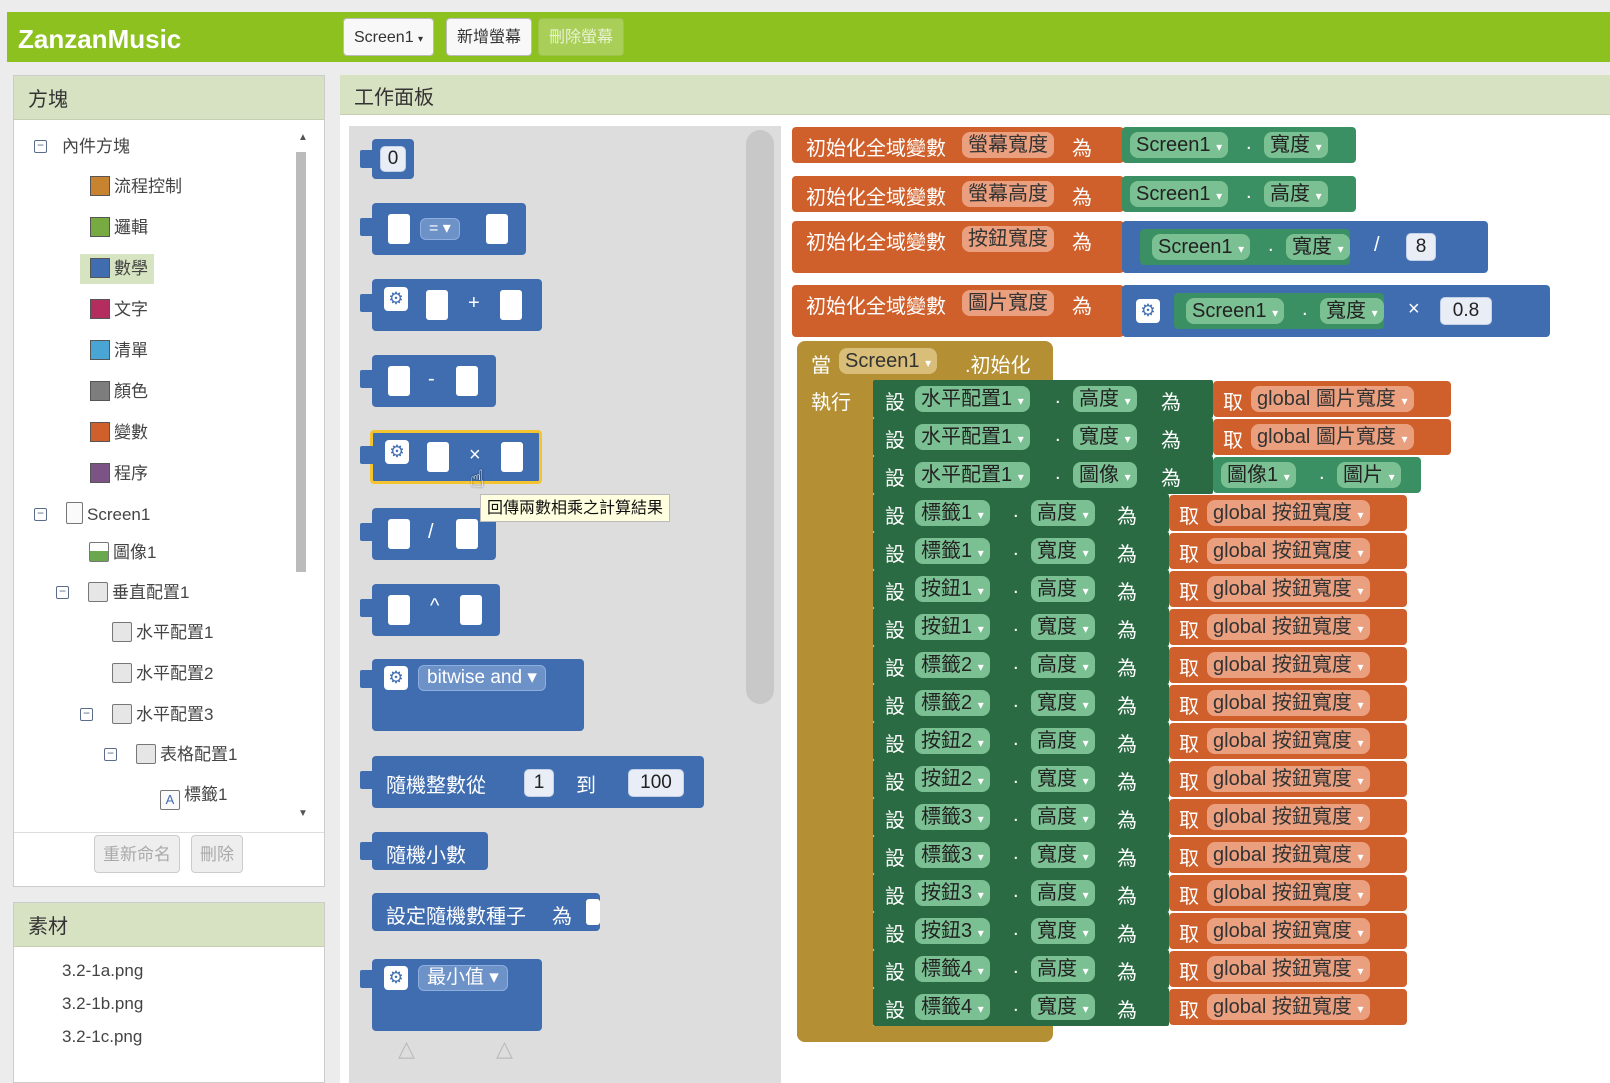 The height and width of the screenshot is (1083, 1610). Describe the element at coordinates (117, 433) in the screenshot. I see `category-item: 變數` at that location.